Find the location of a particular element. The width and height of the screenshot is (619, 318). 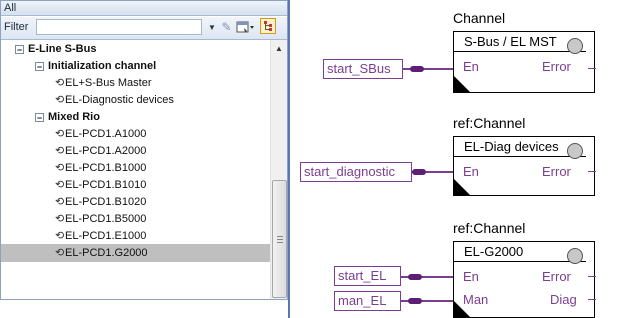

tree-item: ⟲EL-PCD1.B1000 is located at coordinates (100, 168).